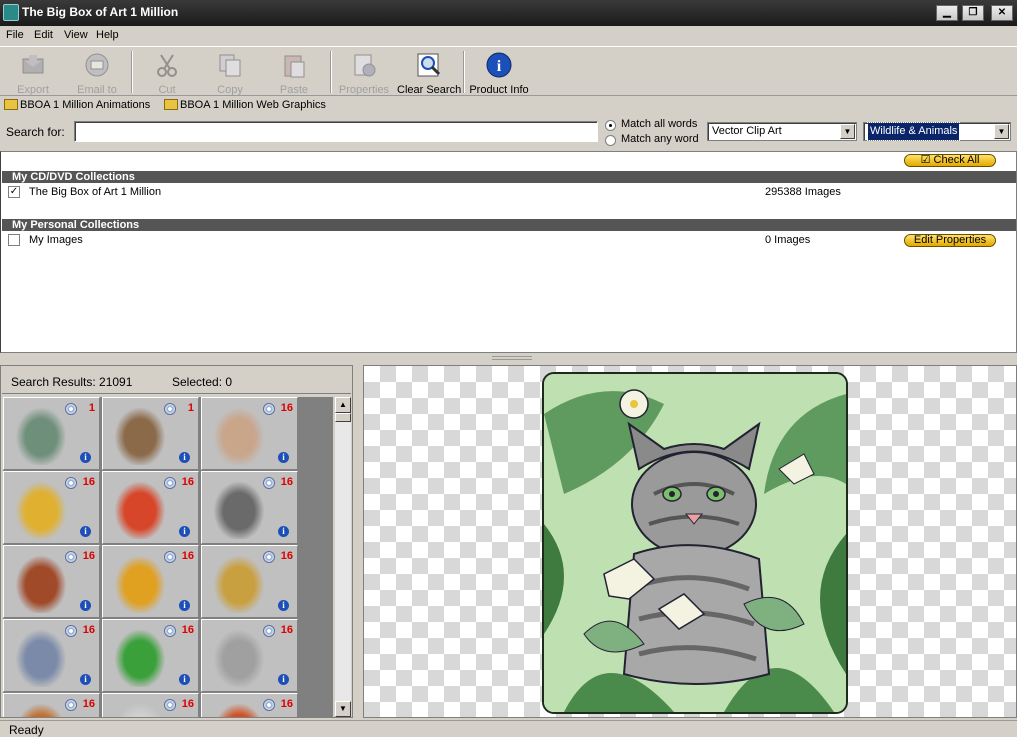  What do you see at coordinates (33, 72) in the screenshot?
I see `export-button: Export` at bounding box center [33, 72].